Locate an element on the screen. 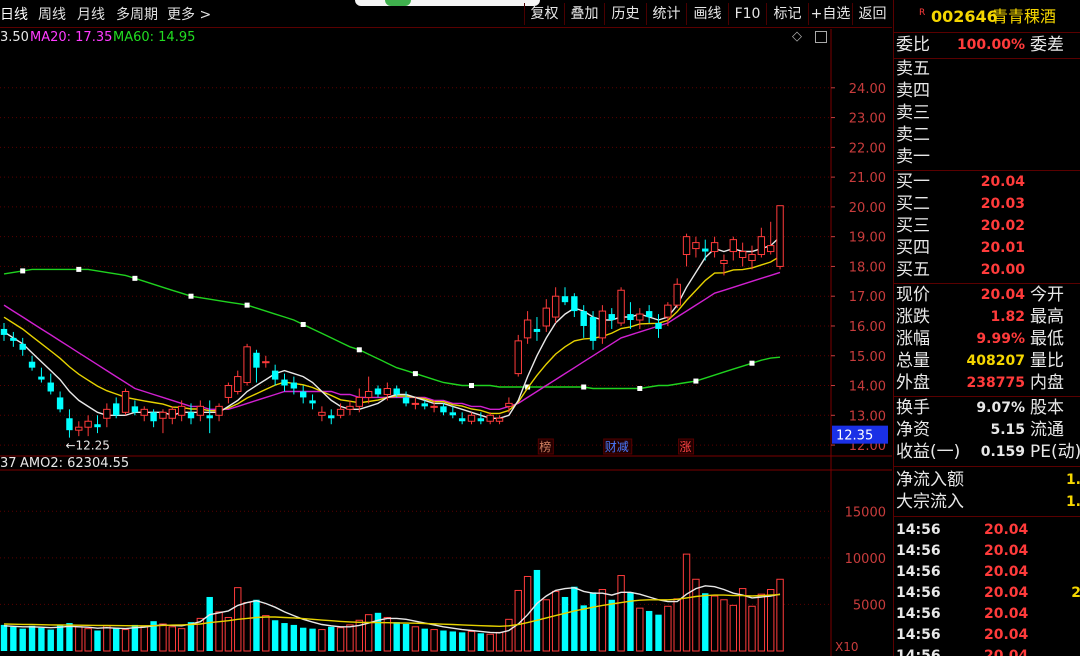 The image size is (1080, 656). buy-5-row: 买五 20.00 is located at coordinates (987, 270).